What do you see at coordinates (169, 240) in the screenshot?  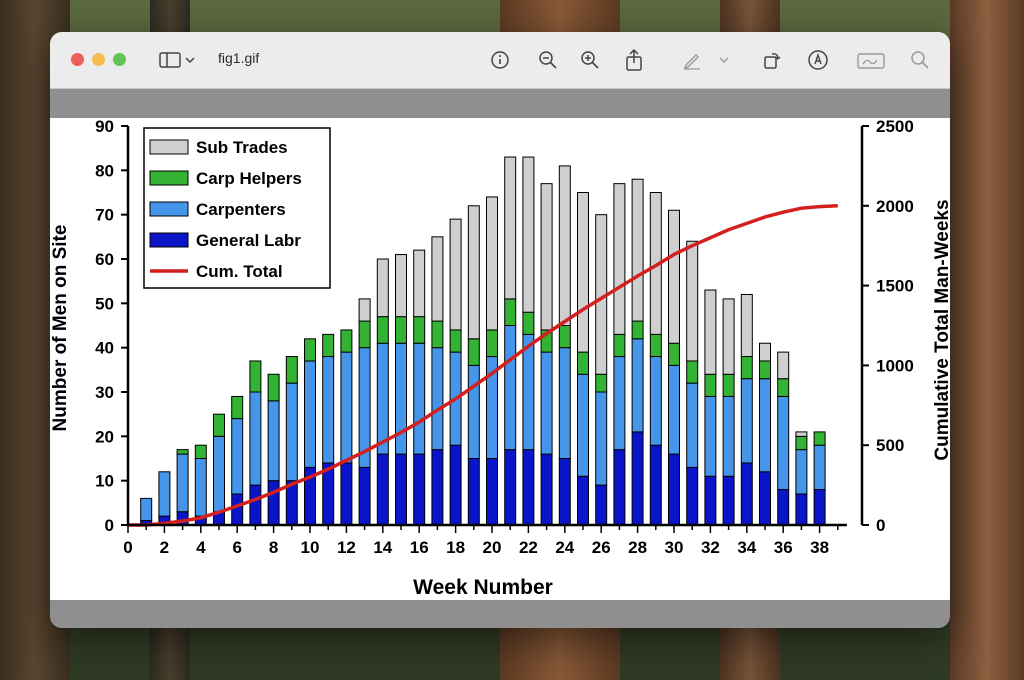 I see `legend-swatch-general-labr` at bounding box center [169, 240].